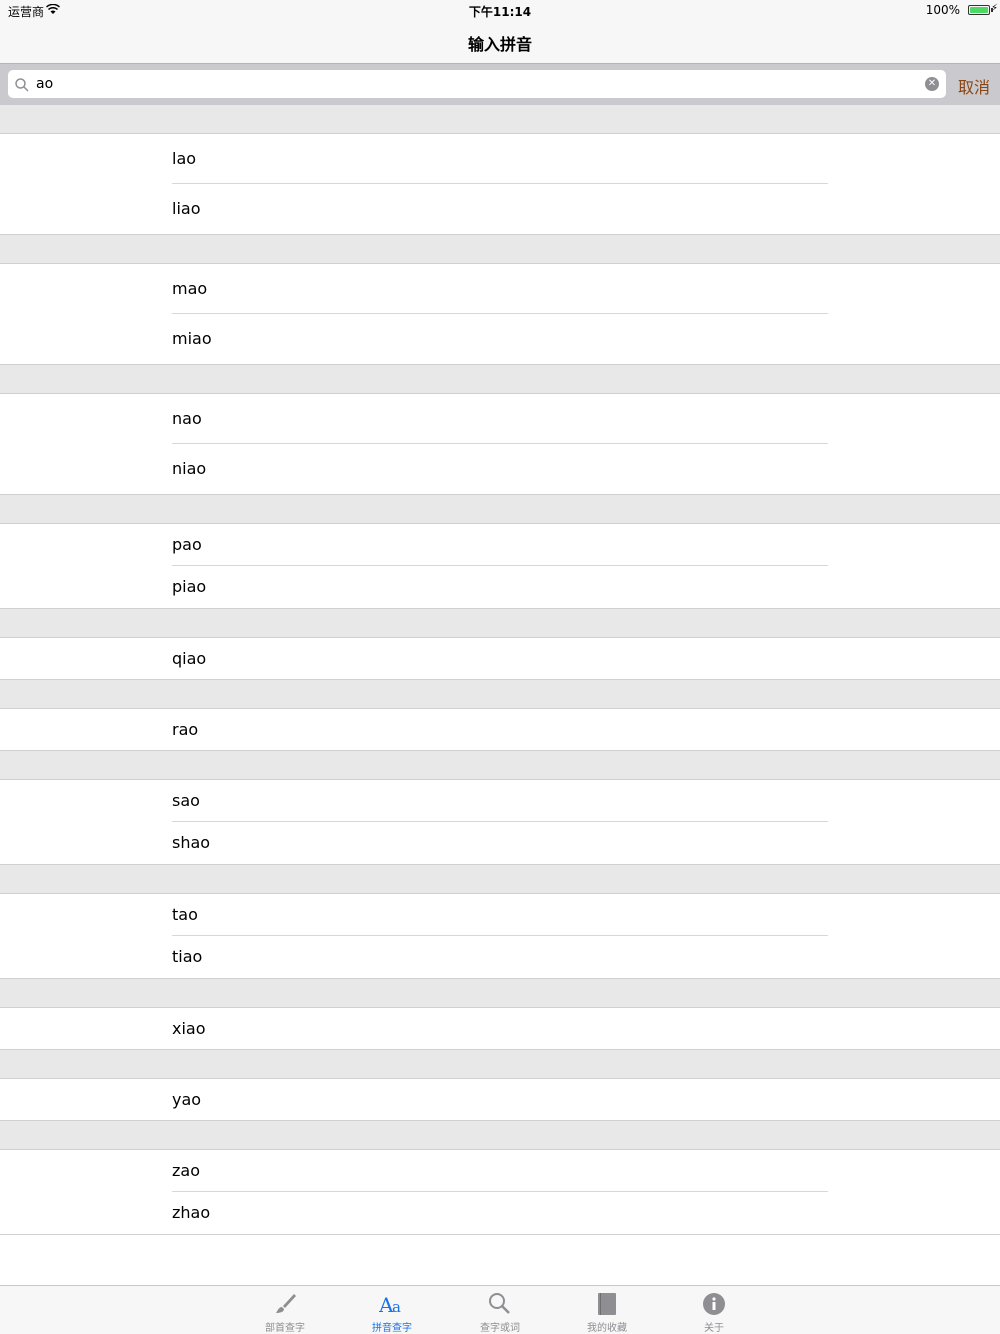 The width and height of the screenshot is (1000, 1334). Describe the element at coordinates (396, 1307) in the screenshot. I see `svg-text: a` at that location.